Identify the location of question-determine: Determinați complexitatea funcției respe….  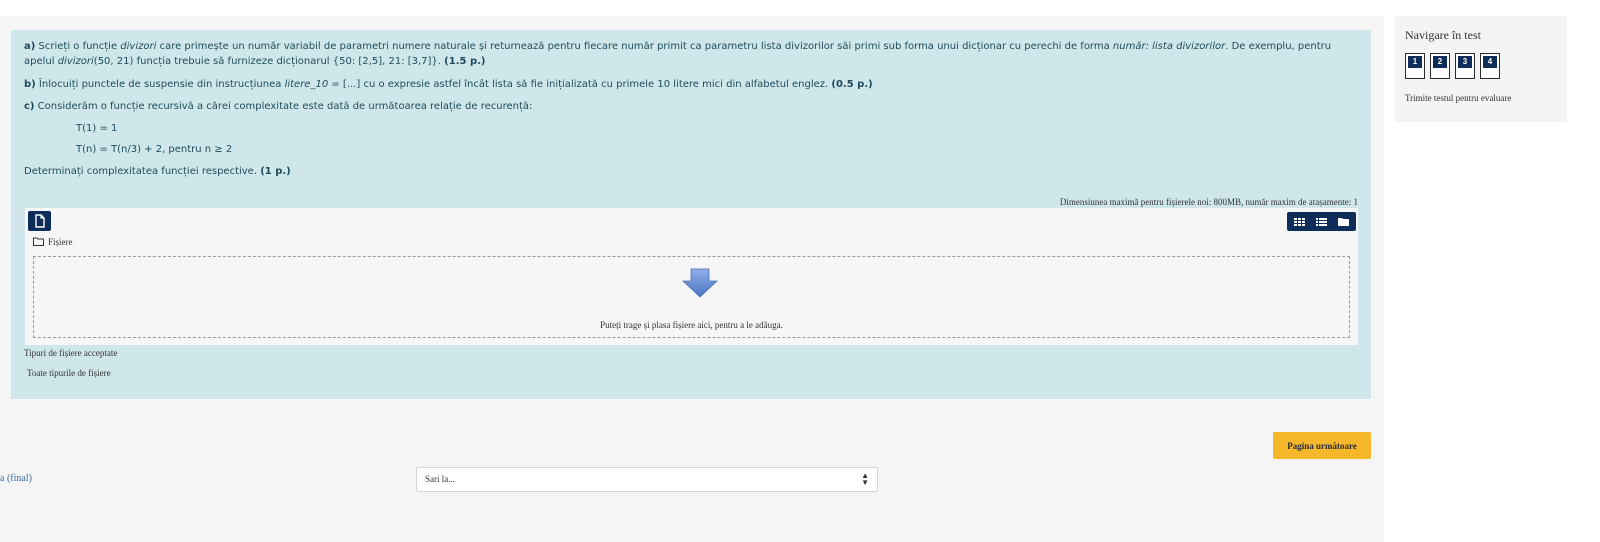
(157, 171).